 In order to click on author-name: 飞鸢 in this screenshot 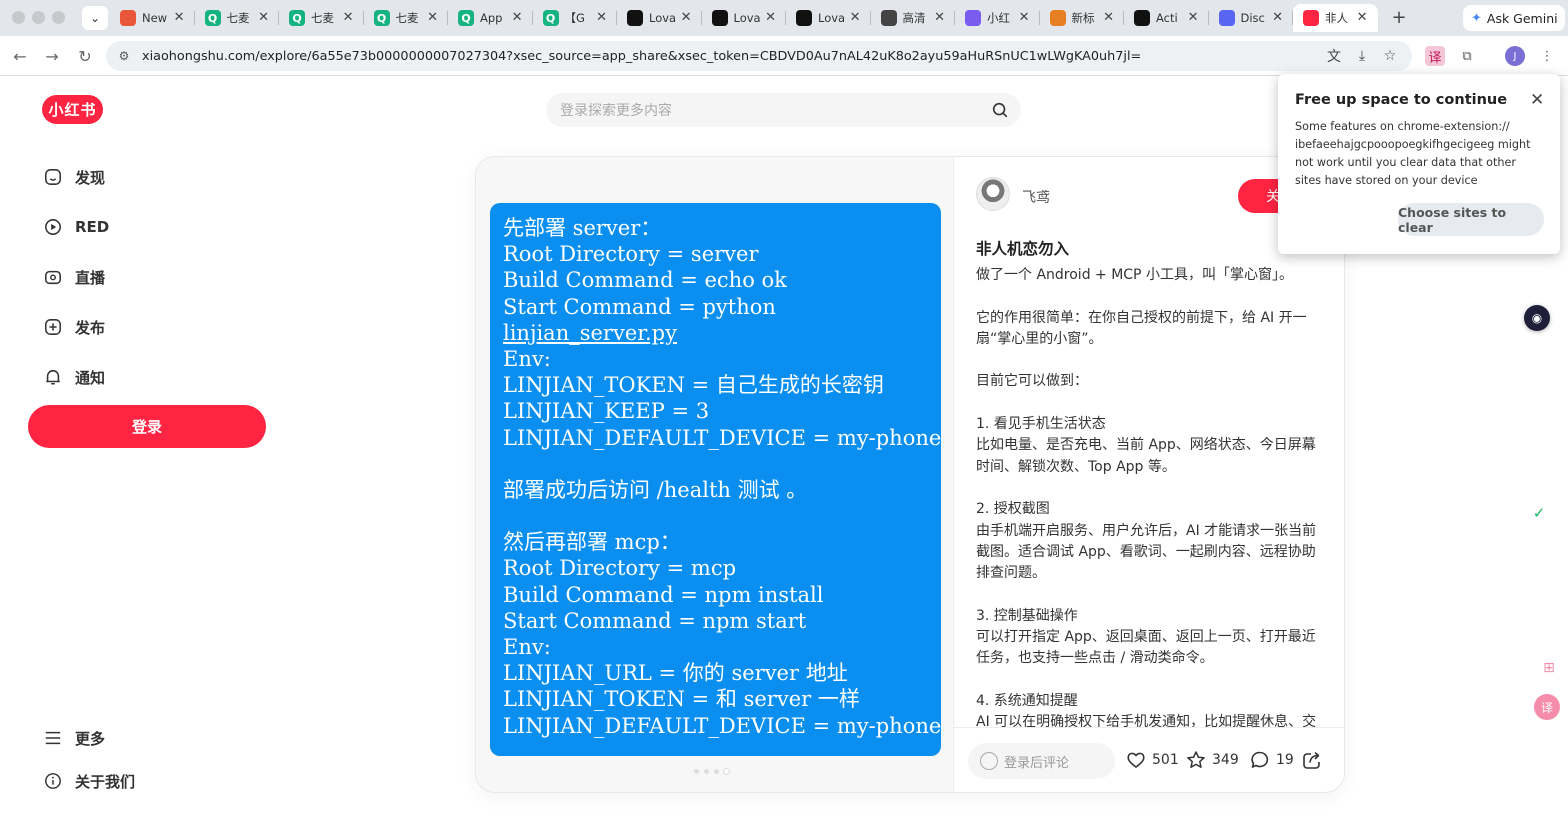, I will do `click(1036, 197)`.